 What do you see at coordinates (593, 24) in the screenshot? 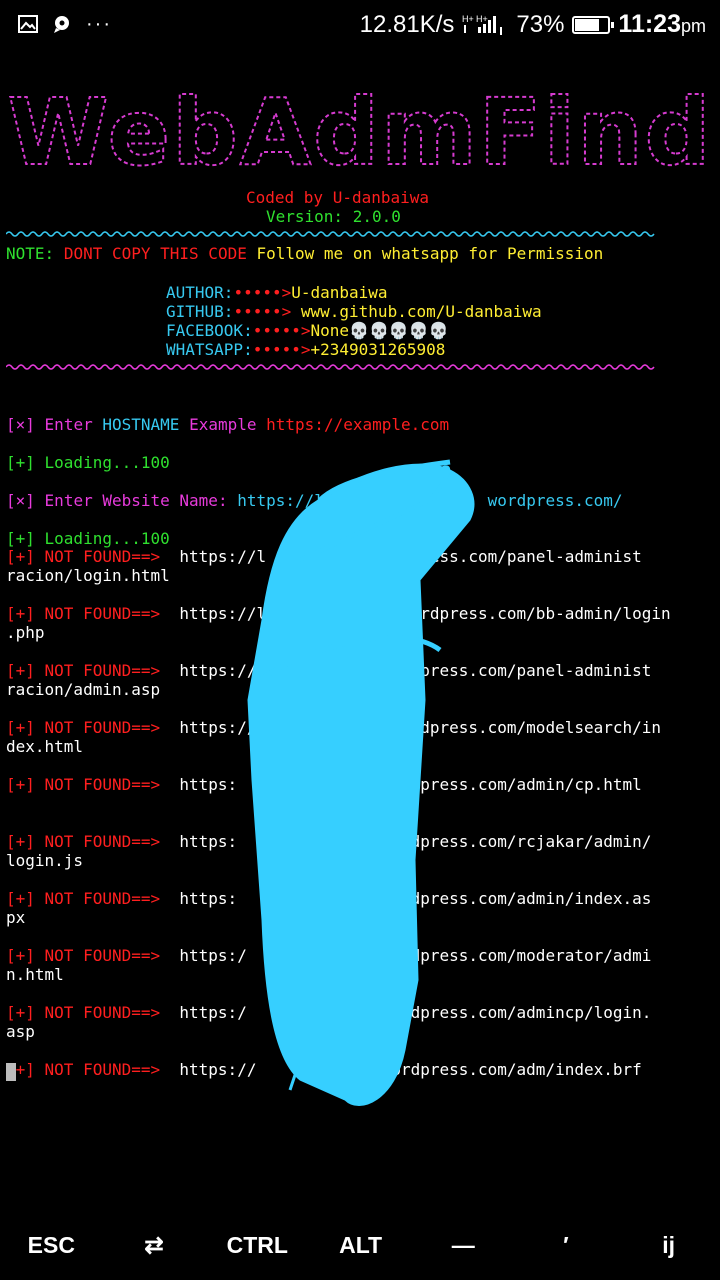
I see `battery-icon` at bounding box center [593, 24].